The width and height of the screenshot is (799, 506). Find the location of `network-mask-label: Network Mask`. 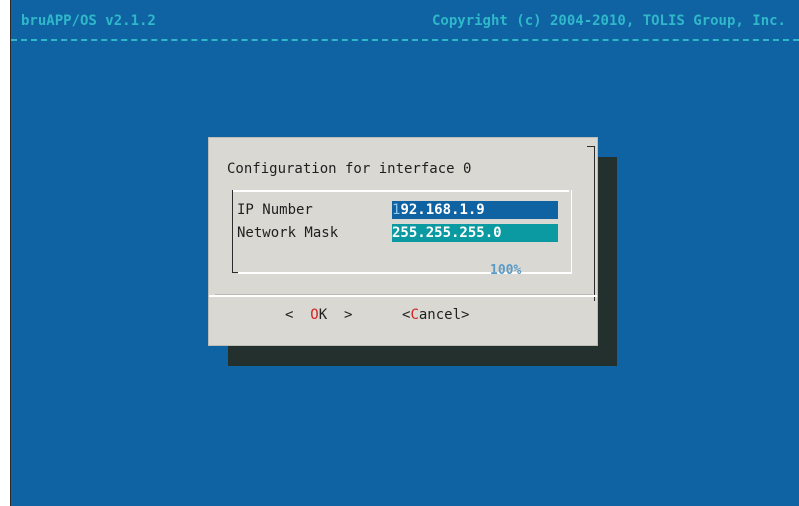

network-mask-label: Network Mask is located at coordinates (288, 233).